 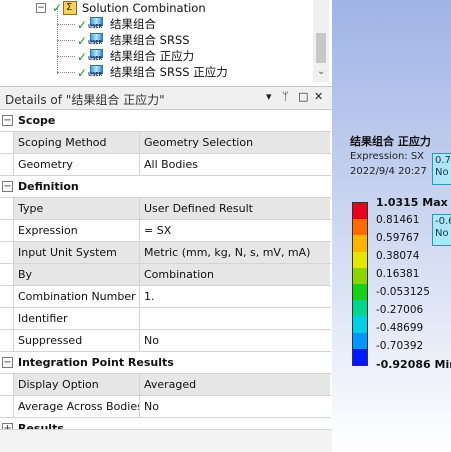 What do you see at coordinates (70, 8) in the screenshot?
I see `solution-combination-icon` at bounding box center [70, 8].